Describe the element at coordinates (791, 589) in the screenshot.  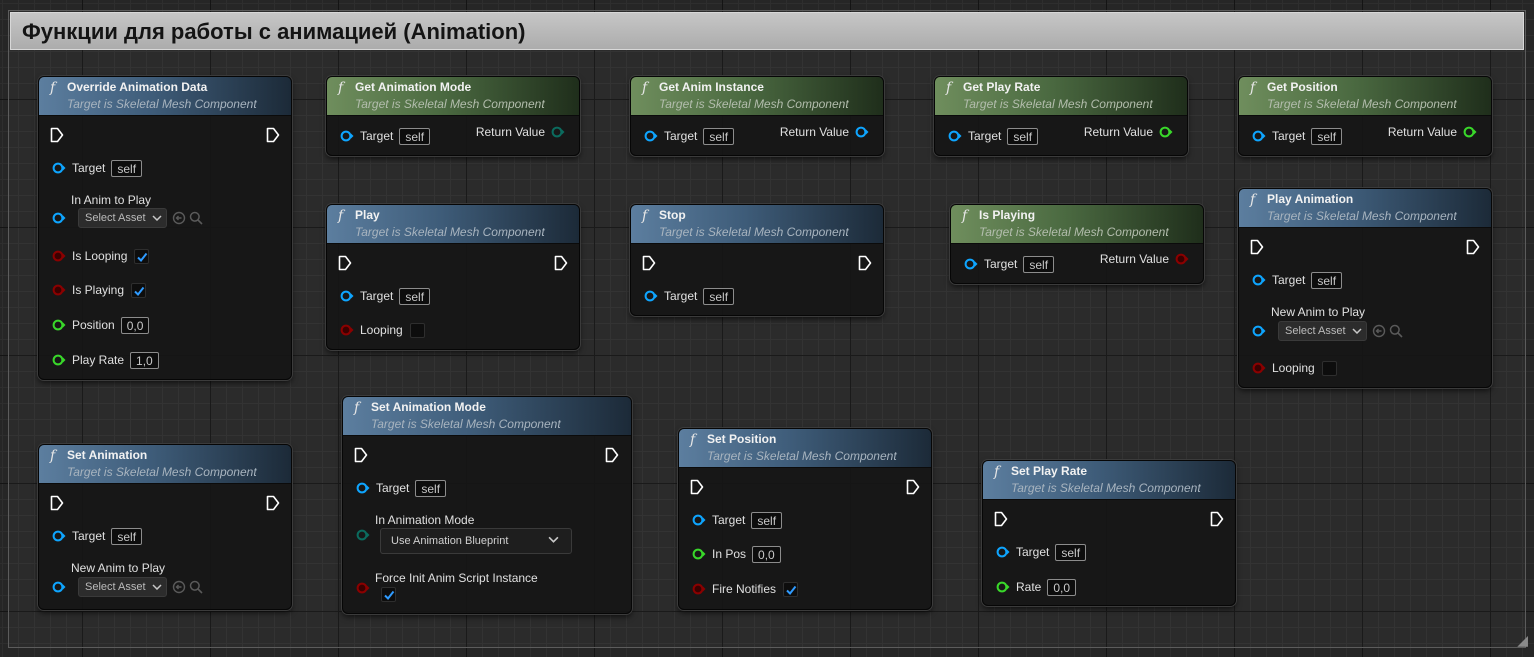
I see `fire-notifies-checkbox` at that location.